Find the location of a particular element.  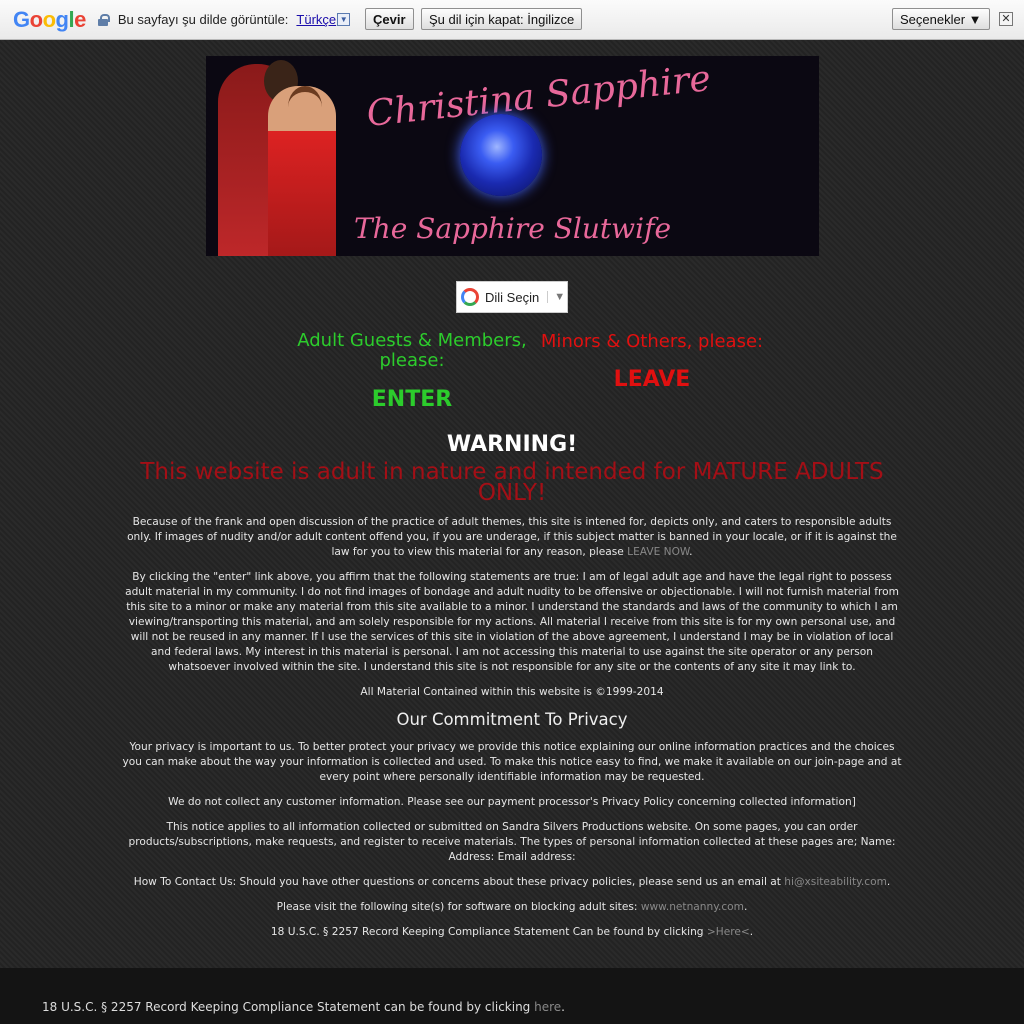

enter-link: ENTER is located at coordinates (412, 399).